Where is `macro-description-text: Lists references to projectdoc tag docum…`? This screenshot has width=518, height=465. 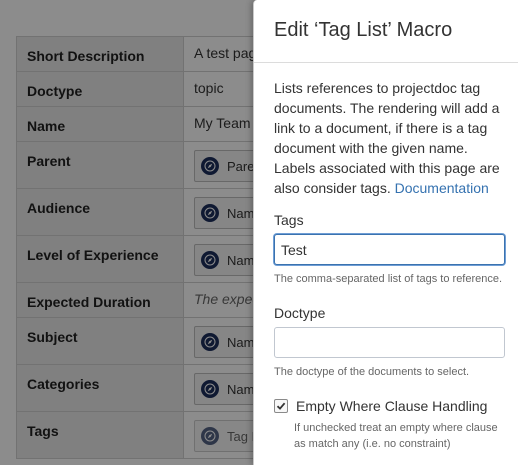 macro-description-text: Lists references to projectdoc tag docum… is located at coordinates (387, 138).